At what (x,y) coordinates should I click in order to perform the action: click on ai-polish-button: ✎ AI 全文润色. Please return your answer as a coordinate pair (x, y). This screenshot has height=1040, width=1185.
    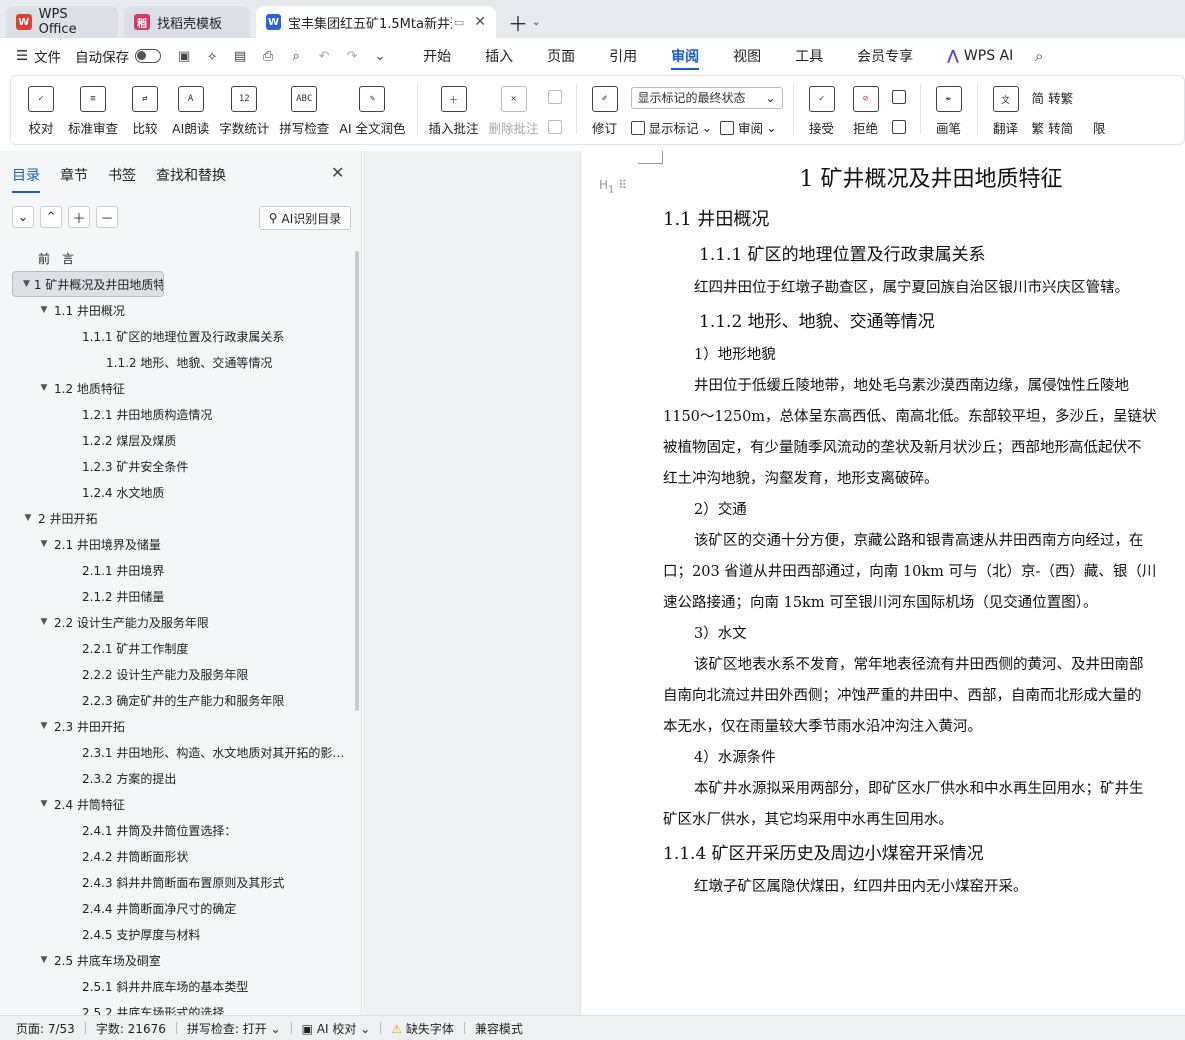
    Looking at the image, I should click on (372, 112).